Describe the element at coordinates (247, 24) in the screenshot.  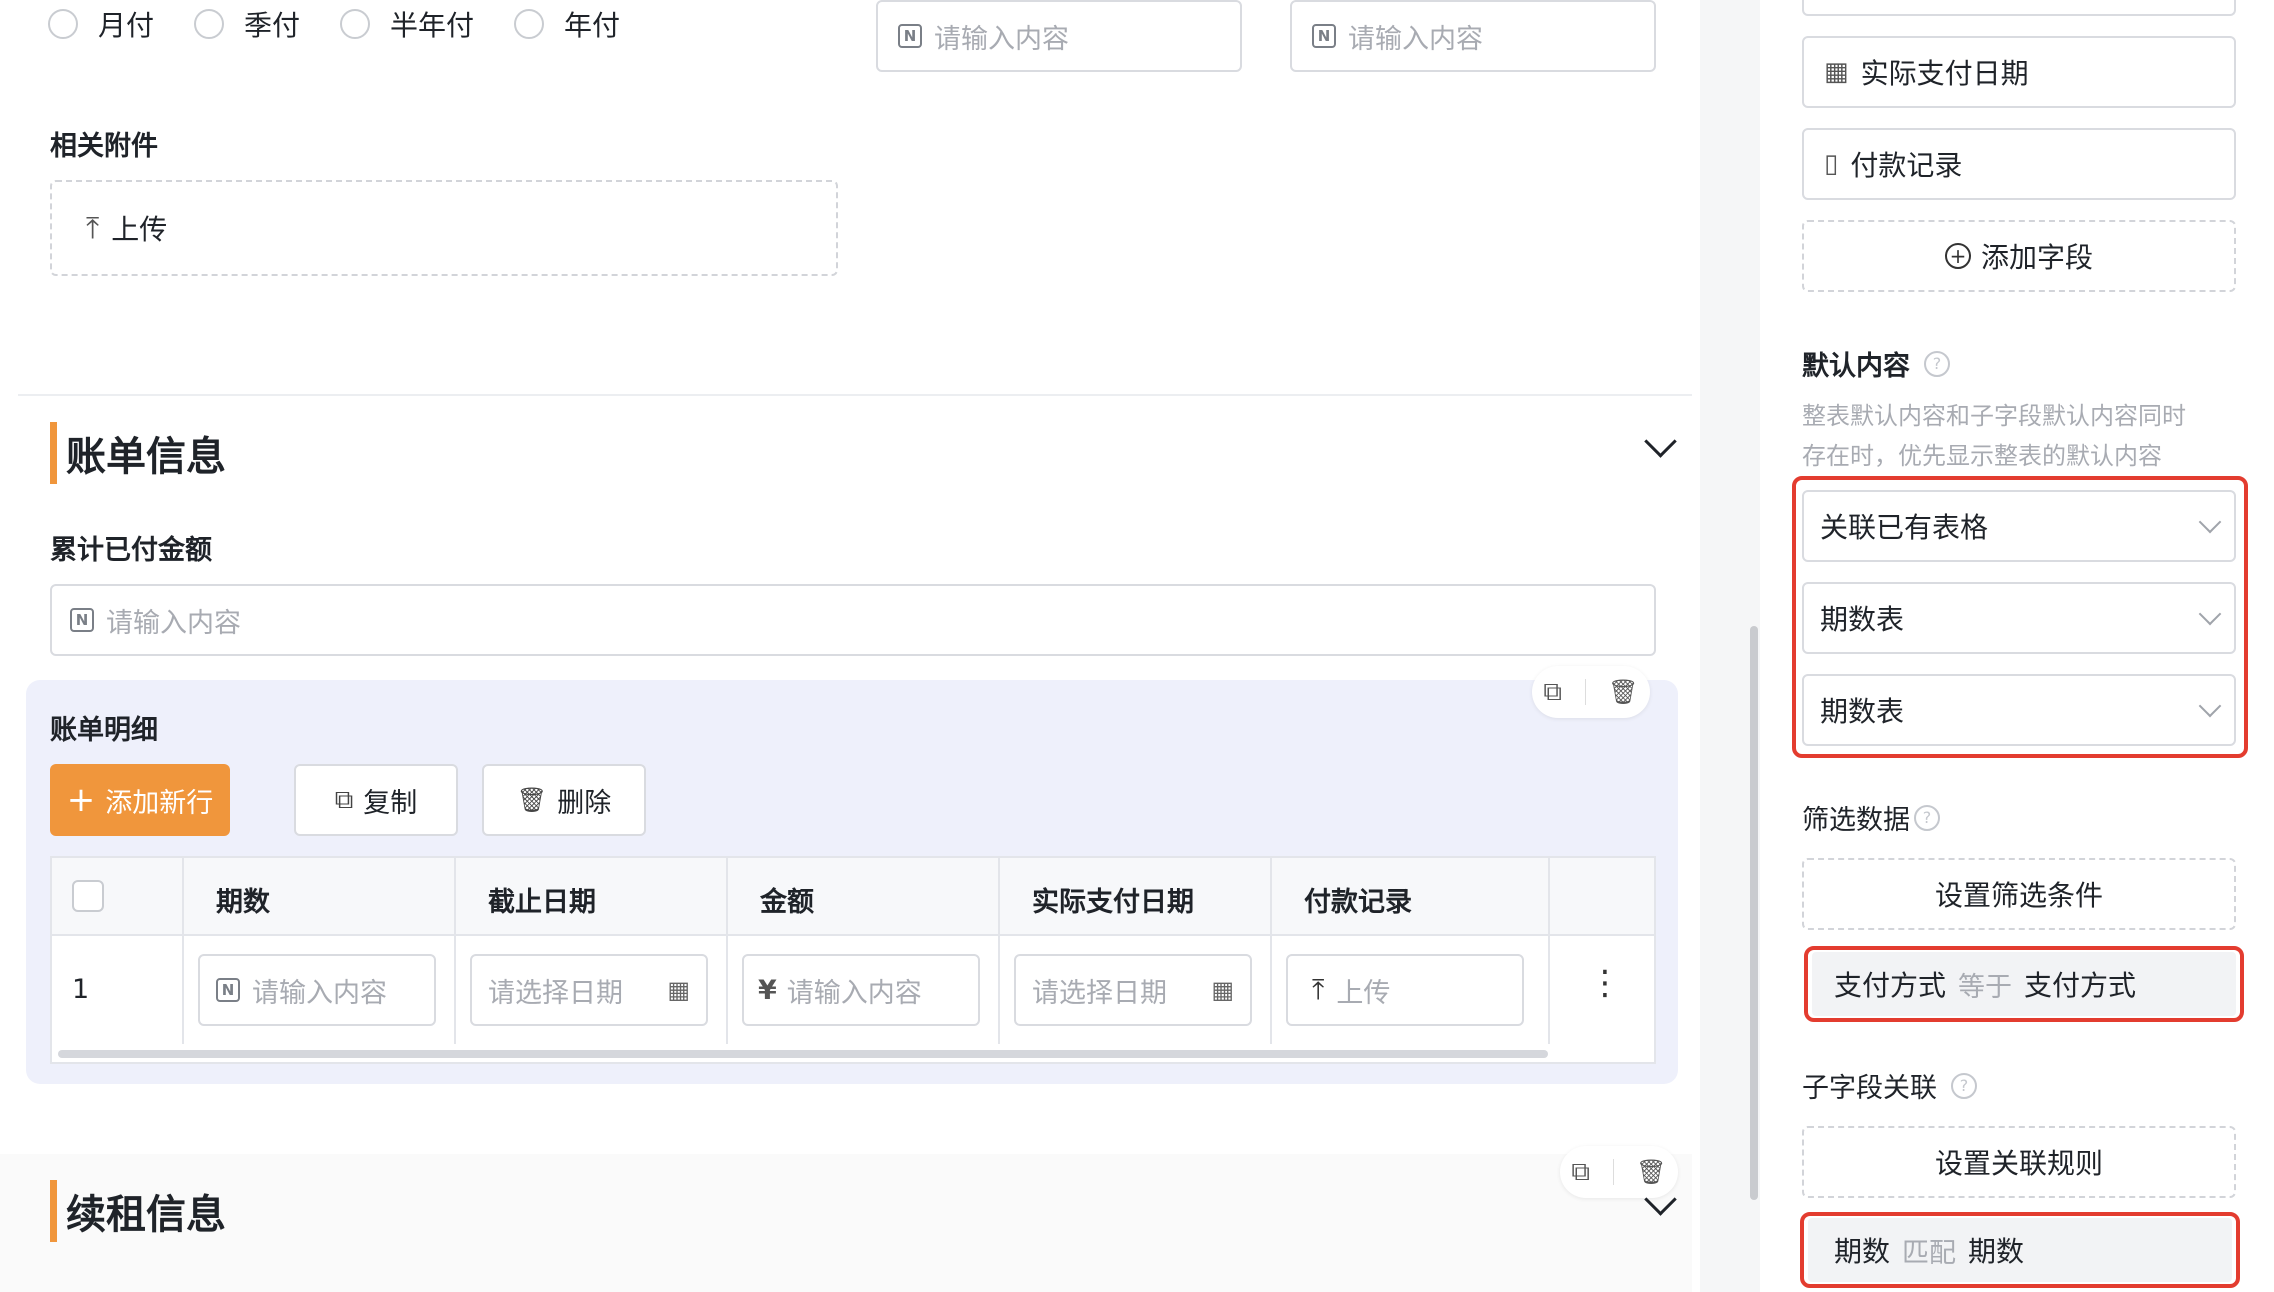
I see `radio-quarterly: 季付` at that location.